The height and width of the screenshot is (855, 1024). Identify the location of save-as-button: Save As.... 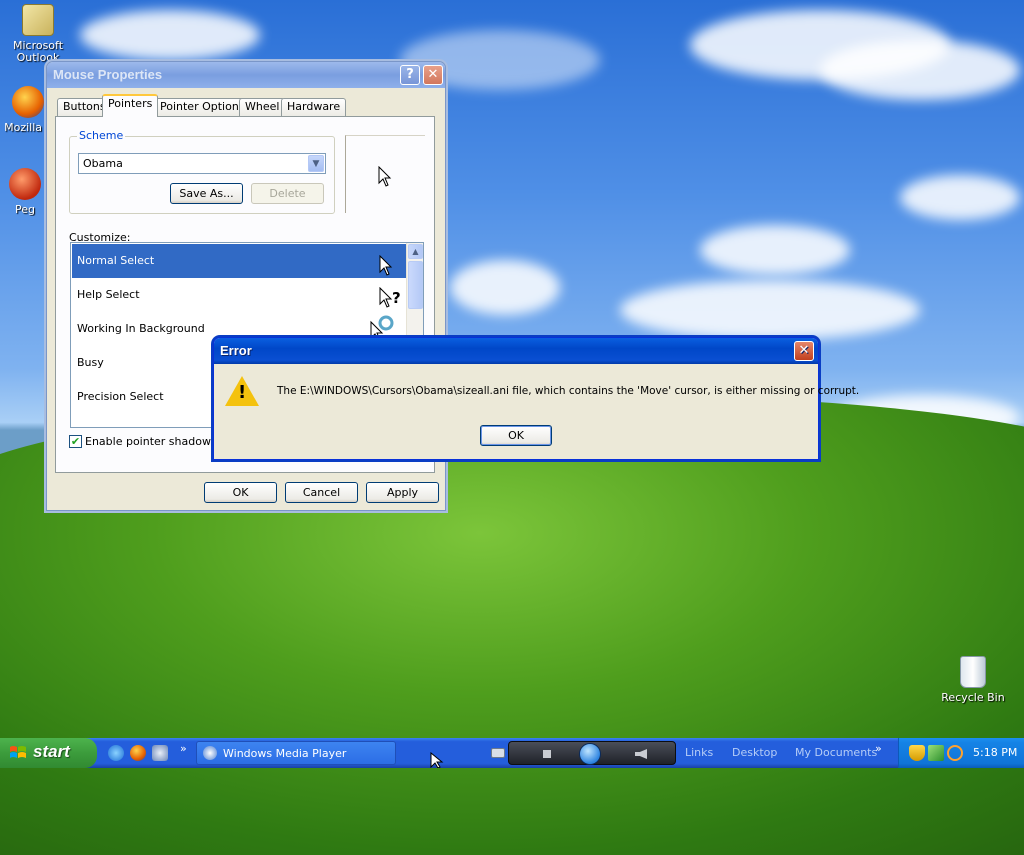
(206, 193).